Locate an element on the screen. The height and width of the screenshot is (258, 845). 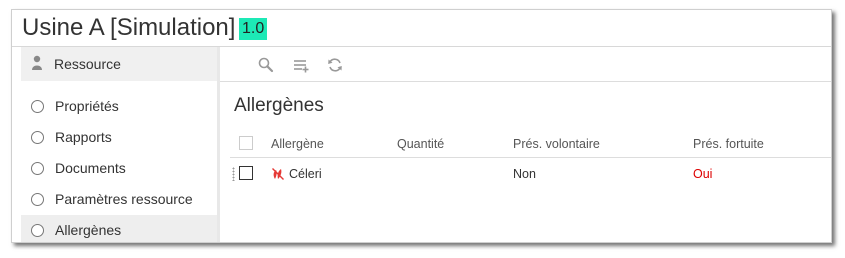
column-header-allergene: Allergène is located at coordinates (297, 144).